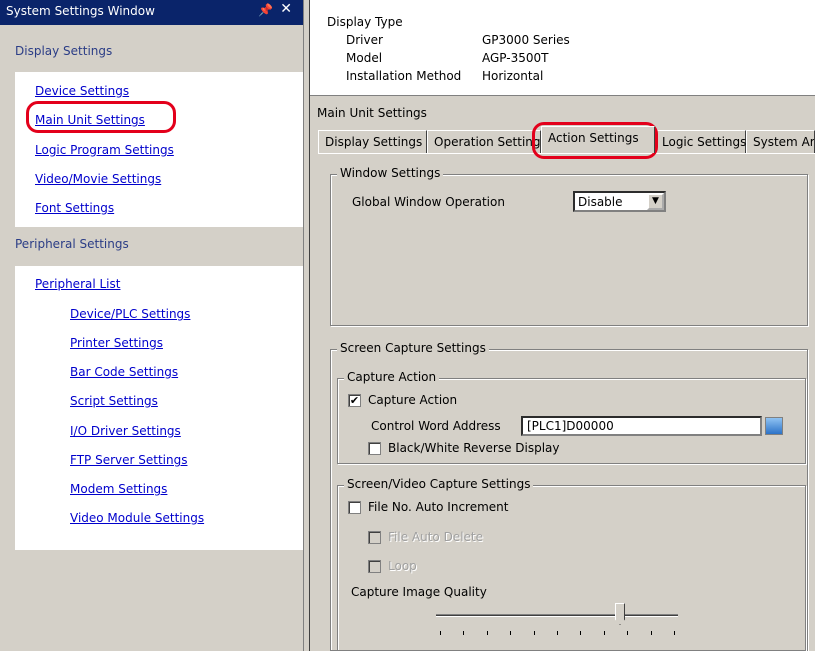  I want to click on global-window-operation-select: Disable ▼, so click(619, 201).